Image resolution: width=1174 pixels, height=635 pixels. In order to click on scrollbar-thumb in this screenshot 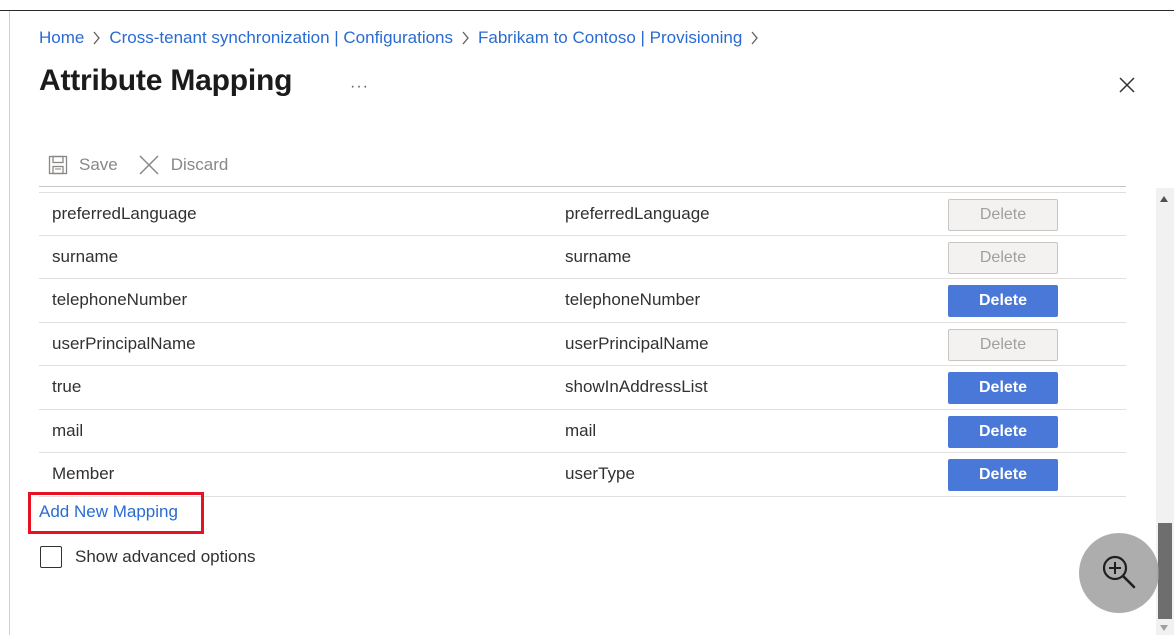, I will do `click(1165, 571)`.